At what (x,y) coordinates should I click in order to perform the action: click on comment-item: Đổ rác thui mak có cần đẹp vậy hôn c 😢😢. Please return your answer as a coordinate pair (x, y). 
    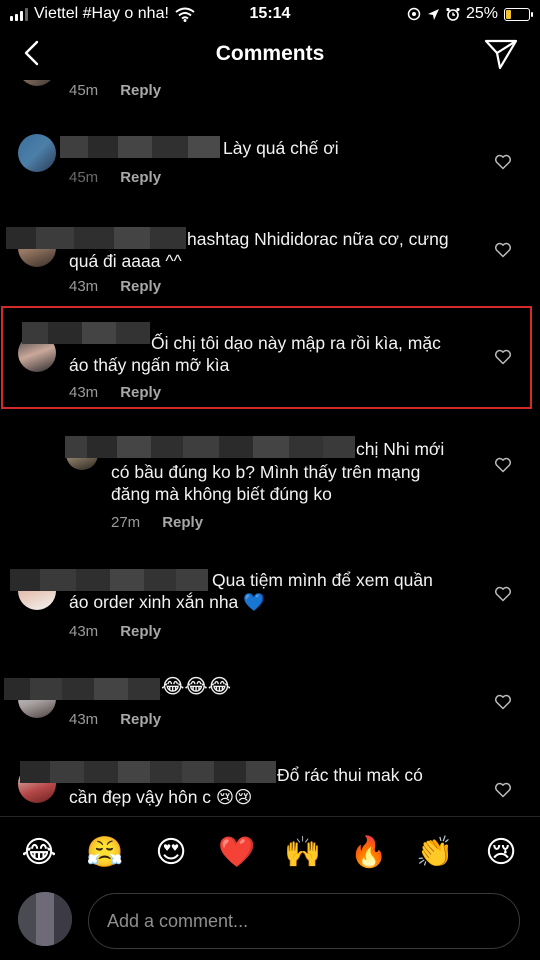
    Looking at the image, I should click on (270, 785).